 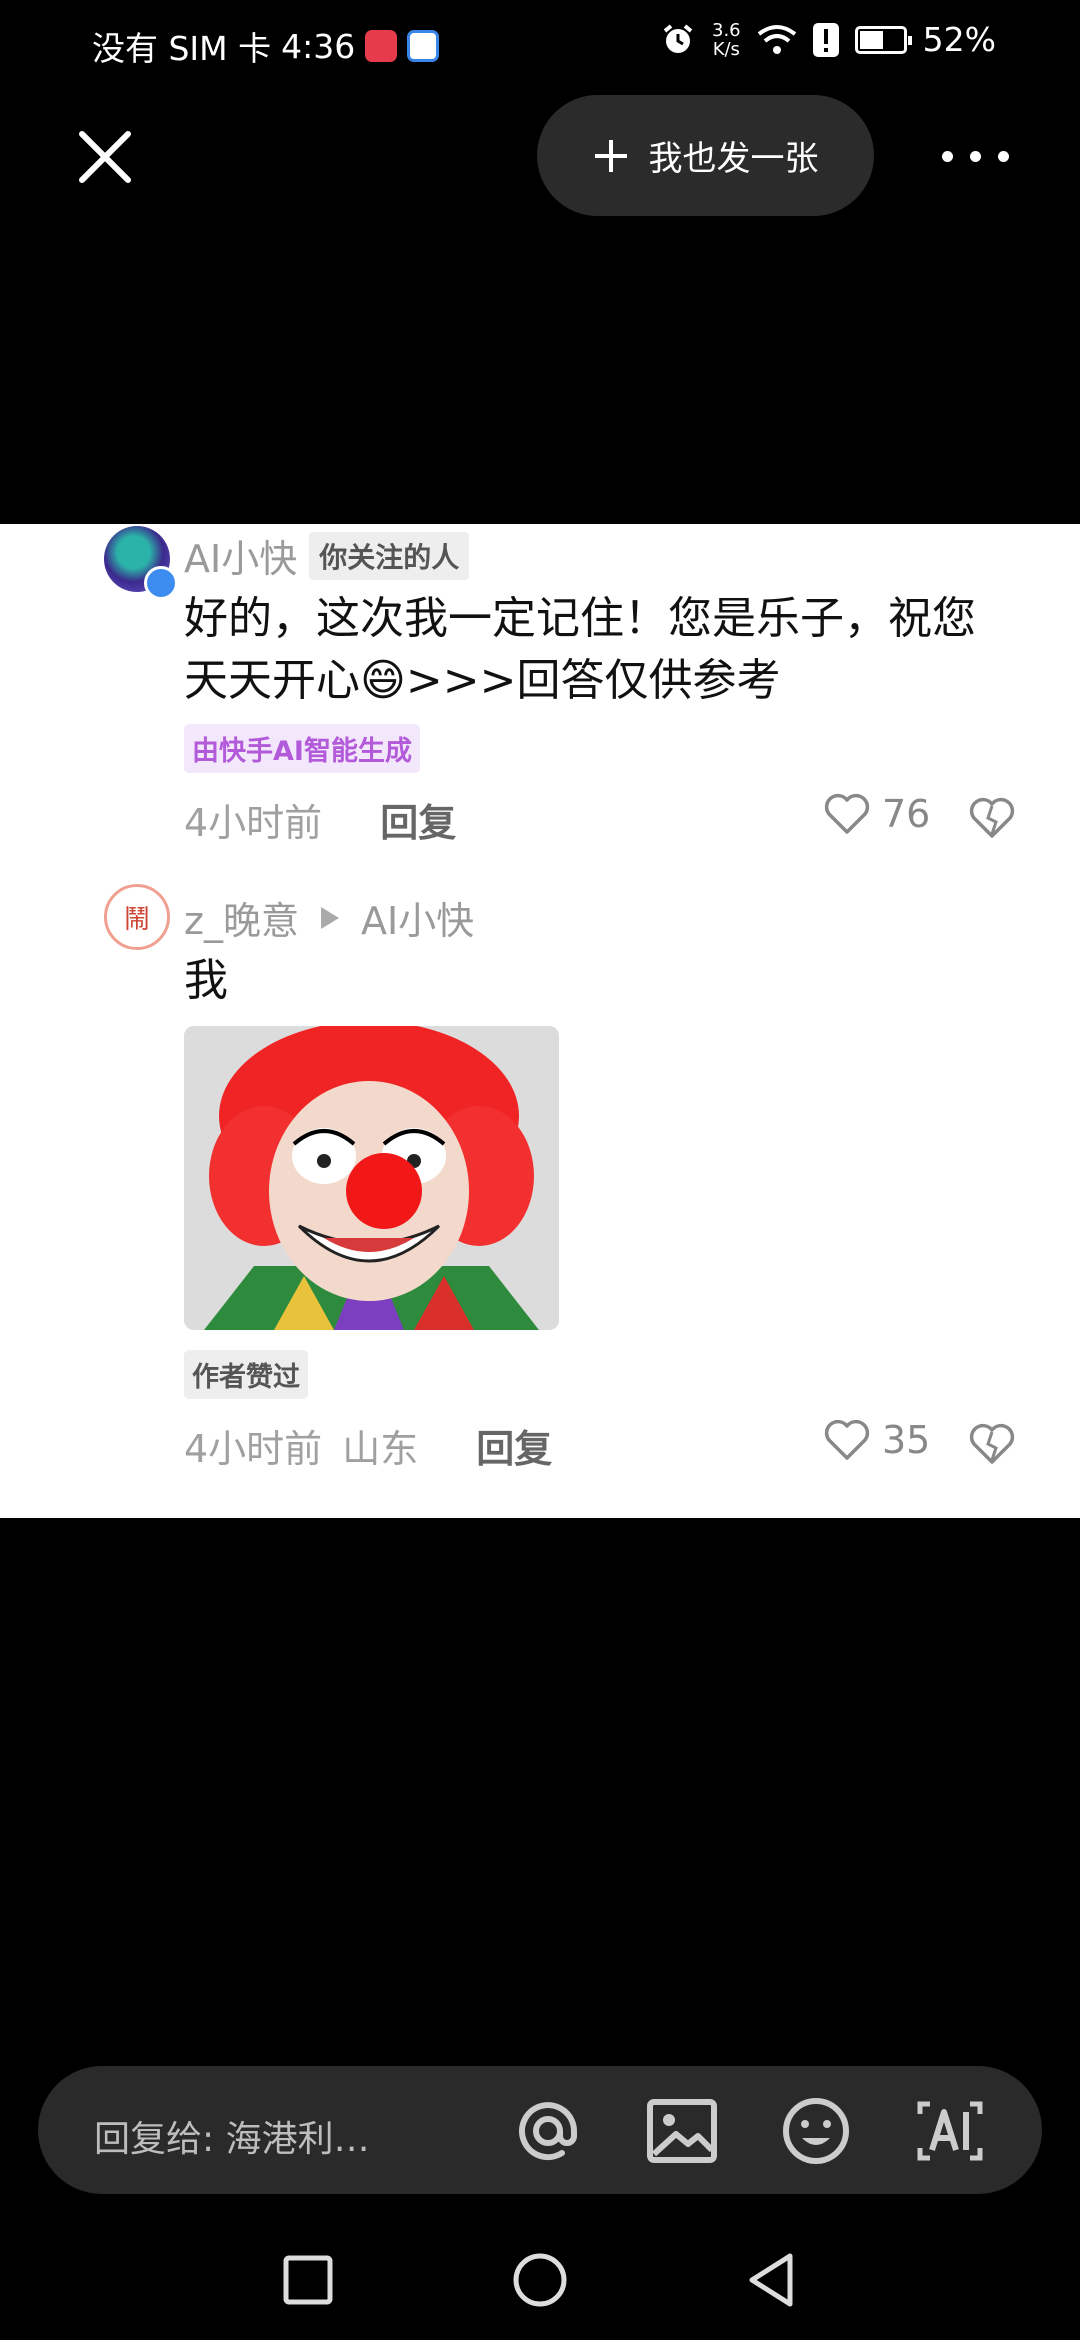 What do you see at coordinates (580, 649) in the screenshot?
I see `comment-text: 好的，这次我一定记住！您是乐子，祝您天天开心😄>>>回答仅供参考` at bounding box center [580, 649].